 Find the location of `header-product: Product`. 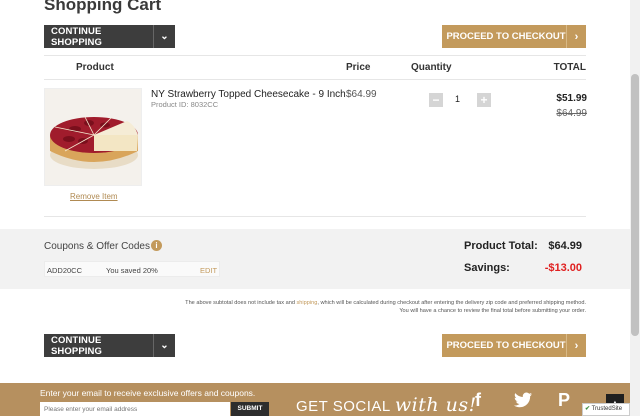

header-product: Product is located at coordinates (95, 67).